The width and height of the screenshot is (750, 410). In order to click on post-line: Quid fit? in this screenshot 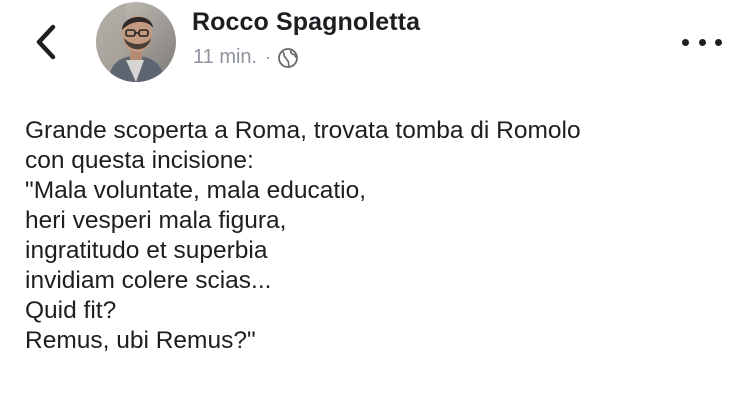, I will do `click(71, 310)`.